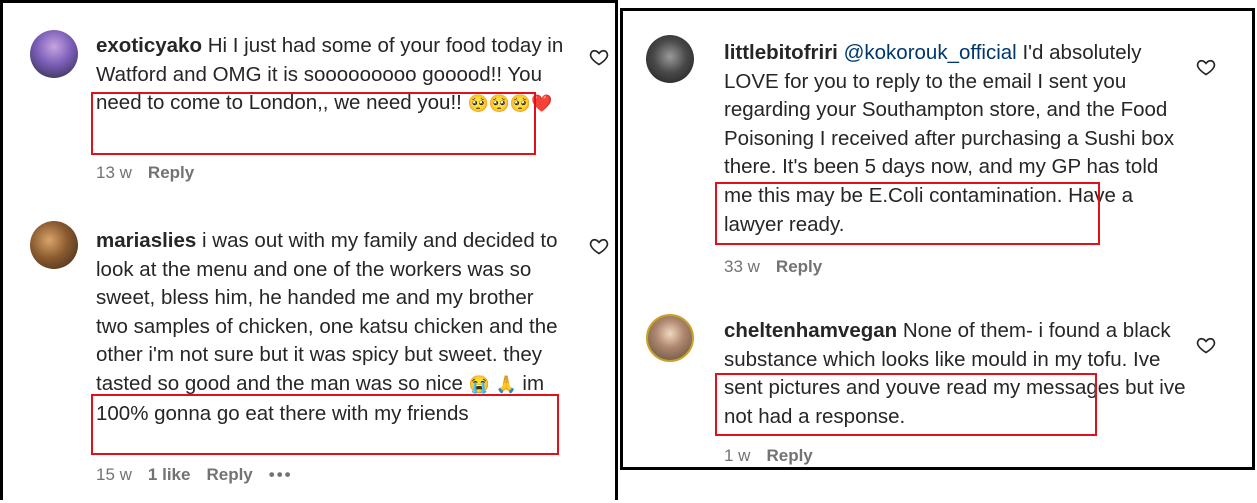 The image size is (1257, 503). Describe the element at coordinates (773, 267) in the screenshot. I see `comment-meta: 33 w Reply` at that location.